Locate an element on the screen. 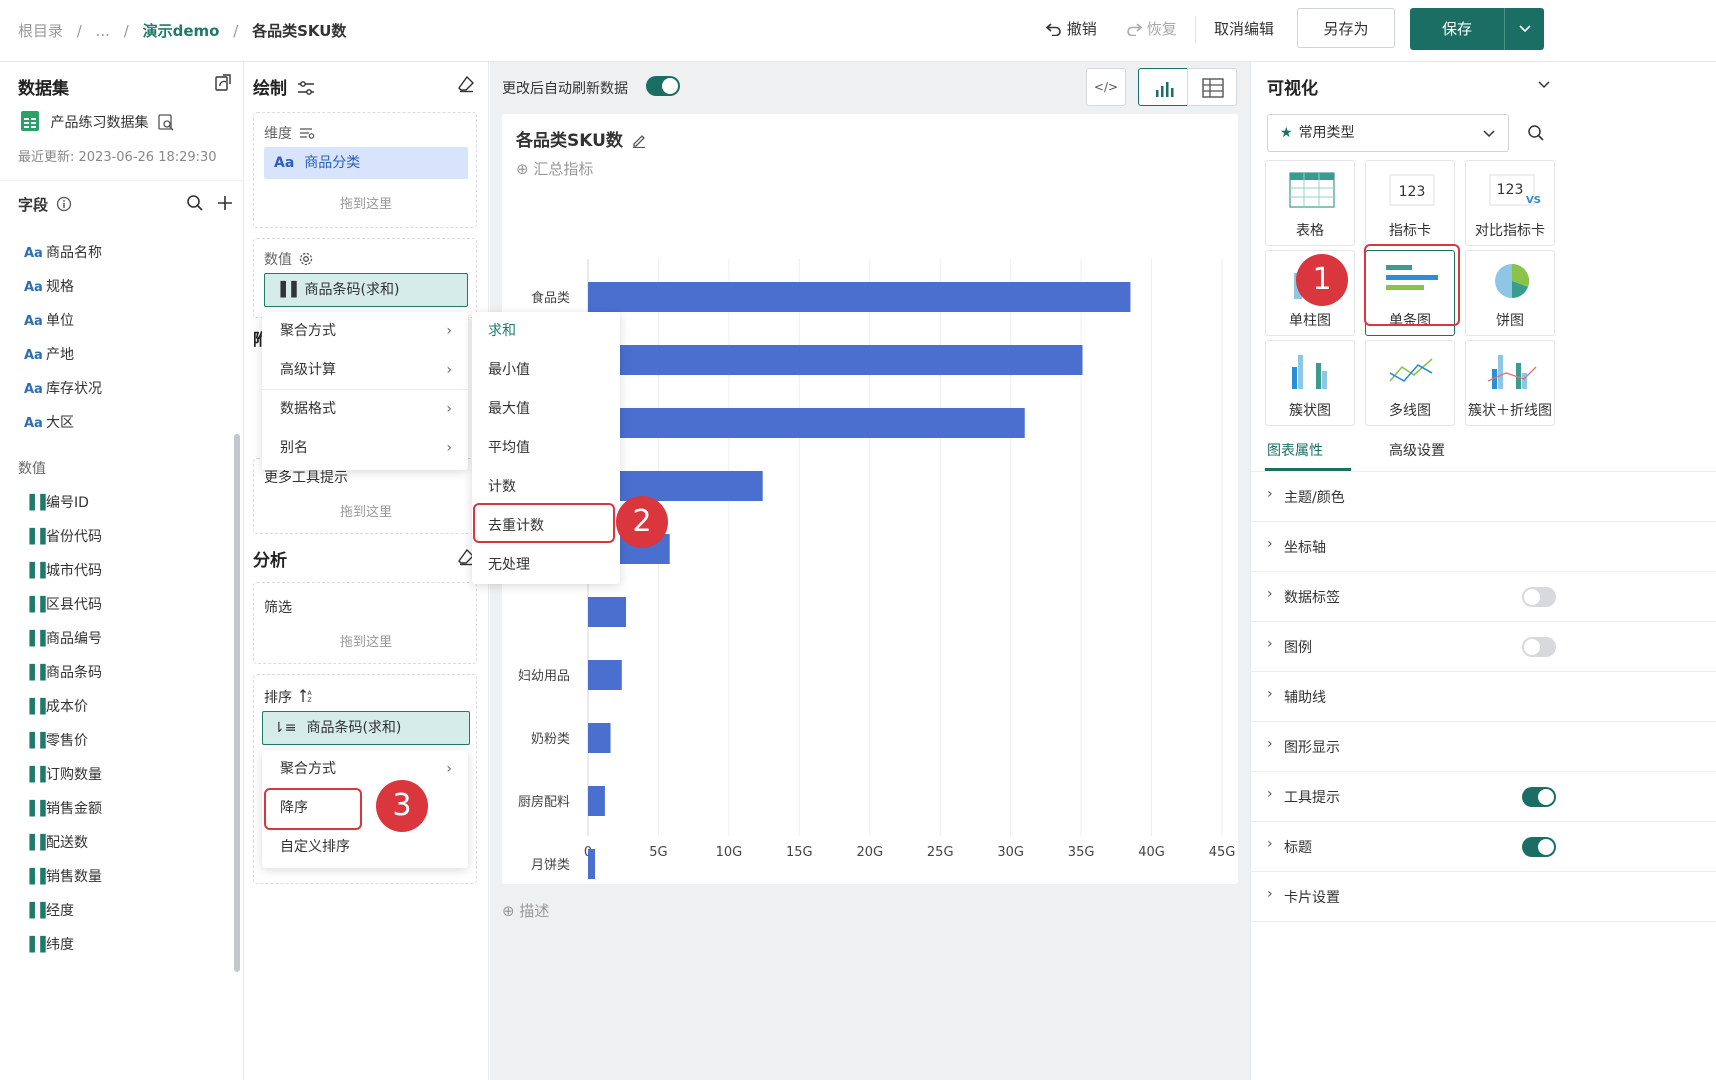 The image size is (1716, 1080). dimension-field-item: Aa 产地 is located at coordinates (49, 354).